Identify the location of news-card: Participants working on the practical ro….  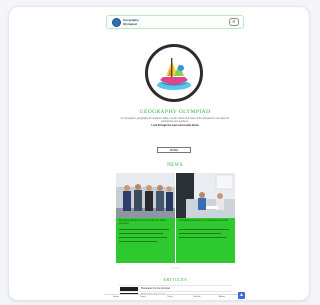
(205, 218).